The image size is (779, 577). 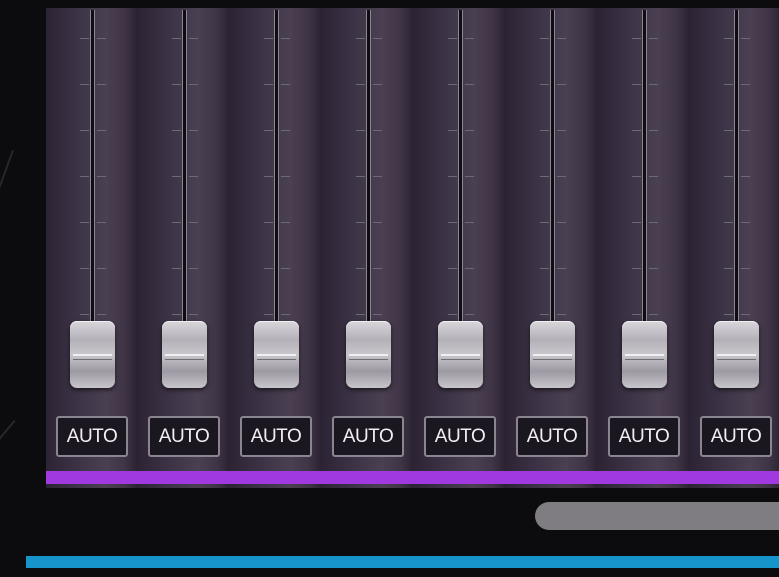 I want to click on channel-strip-5: AUTO, so click(x=460, y=248).